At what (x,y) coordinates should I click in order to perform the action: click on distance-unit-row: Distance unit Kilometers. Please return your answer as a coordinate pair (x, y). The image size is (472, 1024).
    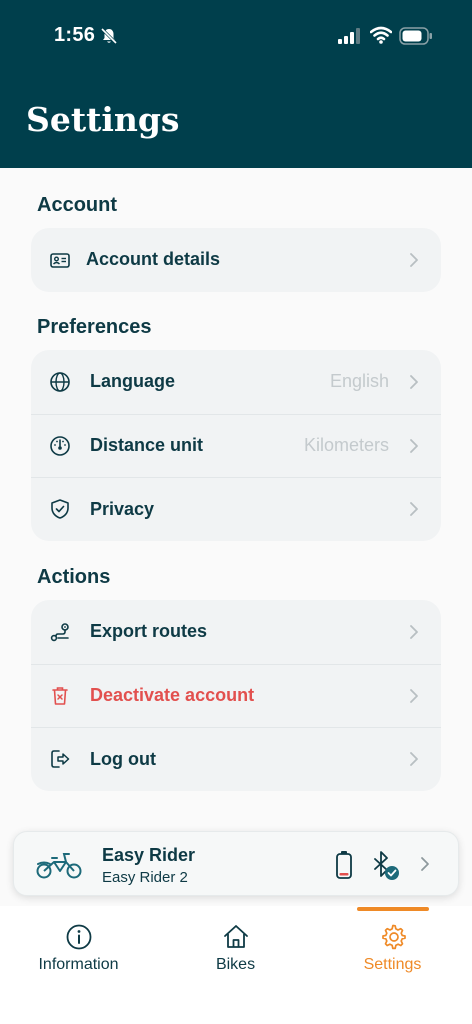
    Looking at the image, I should click on (236, 445).